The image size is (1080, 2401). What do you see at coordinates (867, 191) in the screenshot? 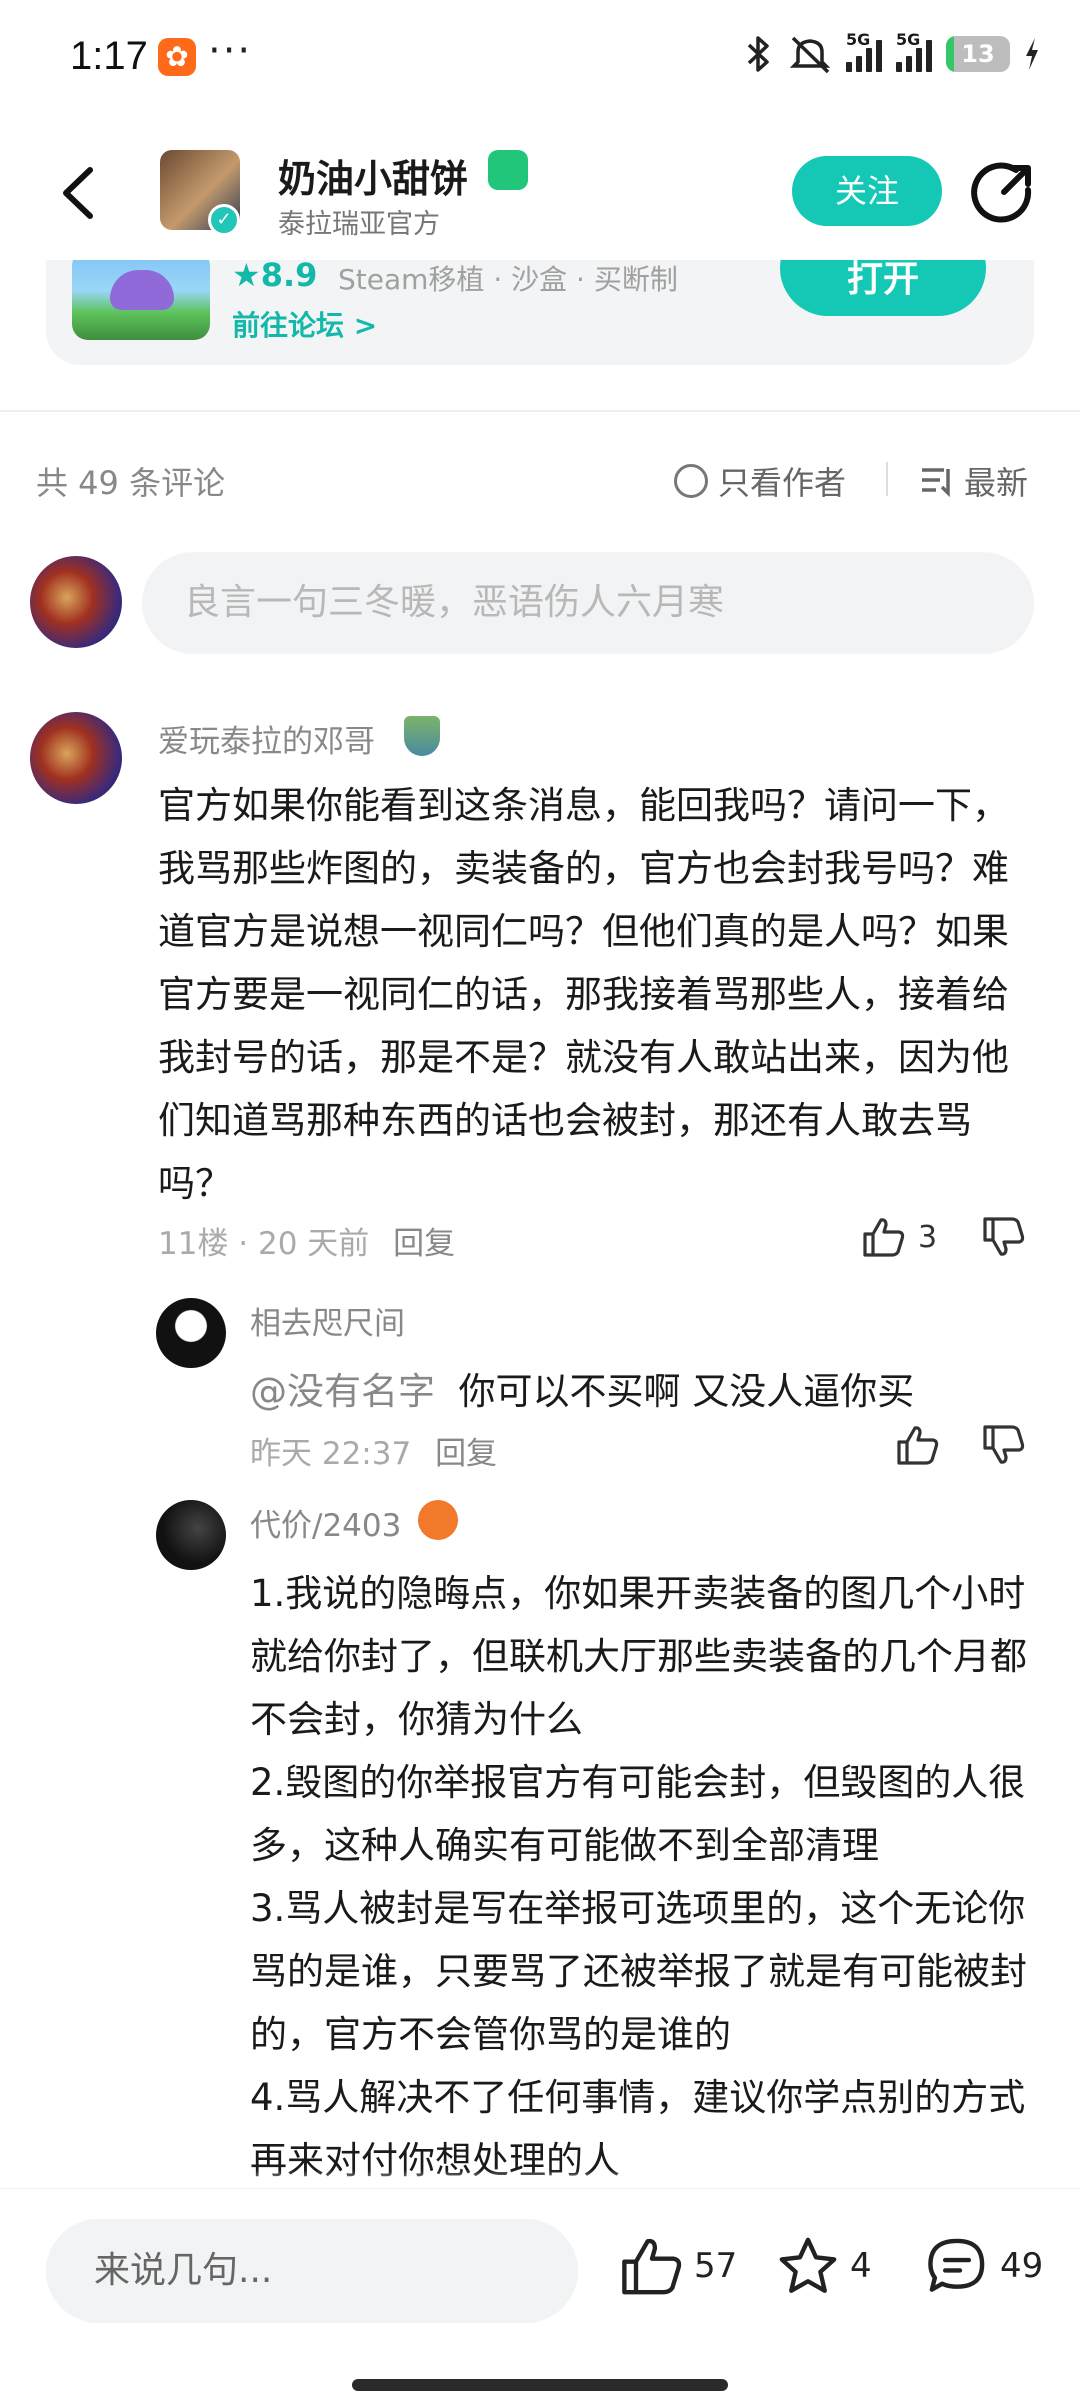
I see `follow-button: 关注` at bounding box center [867, 191].